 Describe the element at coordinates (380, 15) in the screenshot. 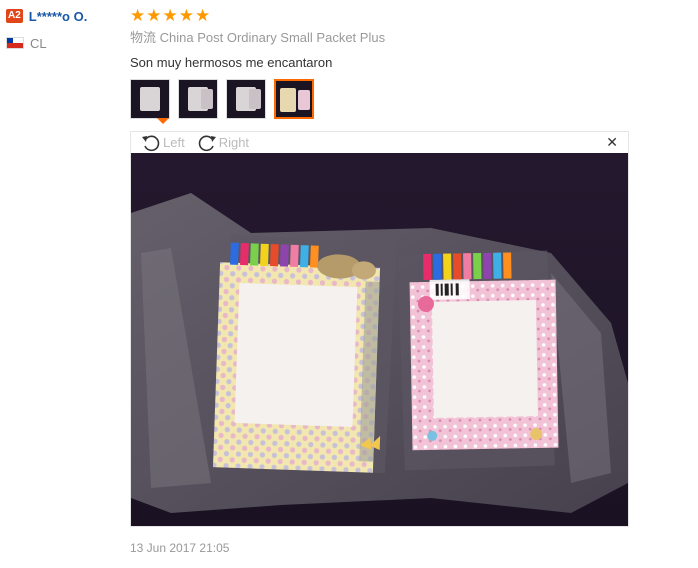

I see `star-rating: ★ ★ ★ ★ ★` at that location.